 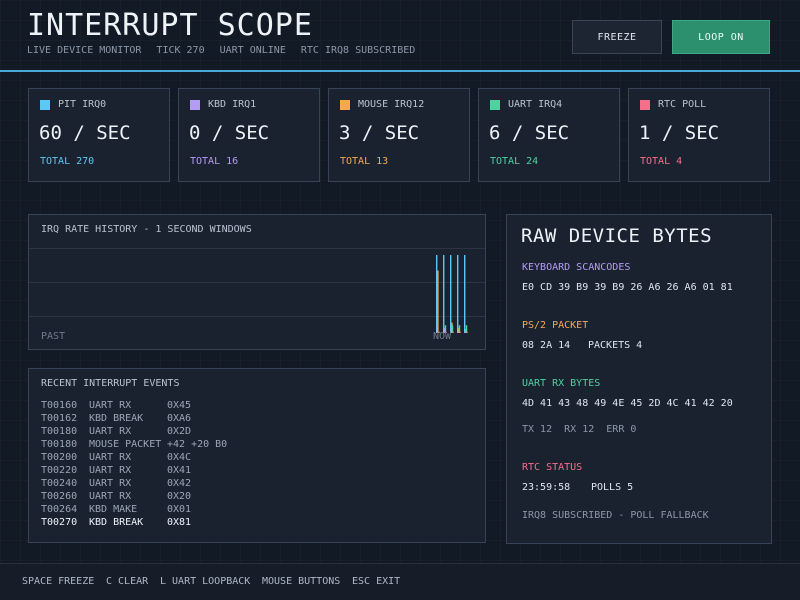 I want to click on event-data: 0X2D, so click(x=179, y=431).